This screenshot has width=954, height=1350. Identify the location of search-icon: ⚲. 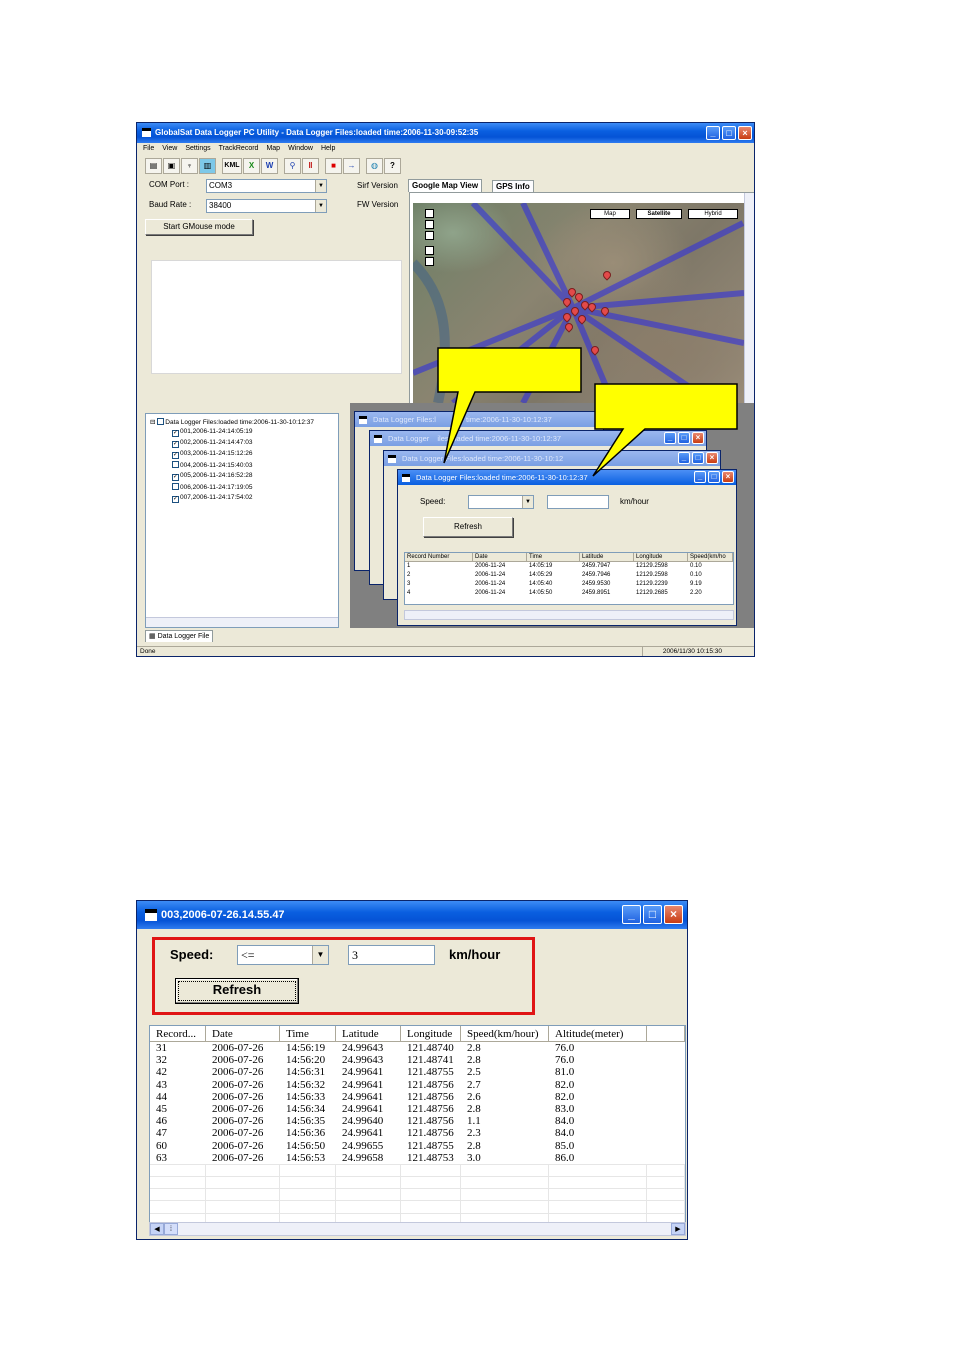
(292, 166).